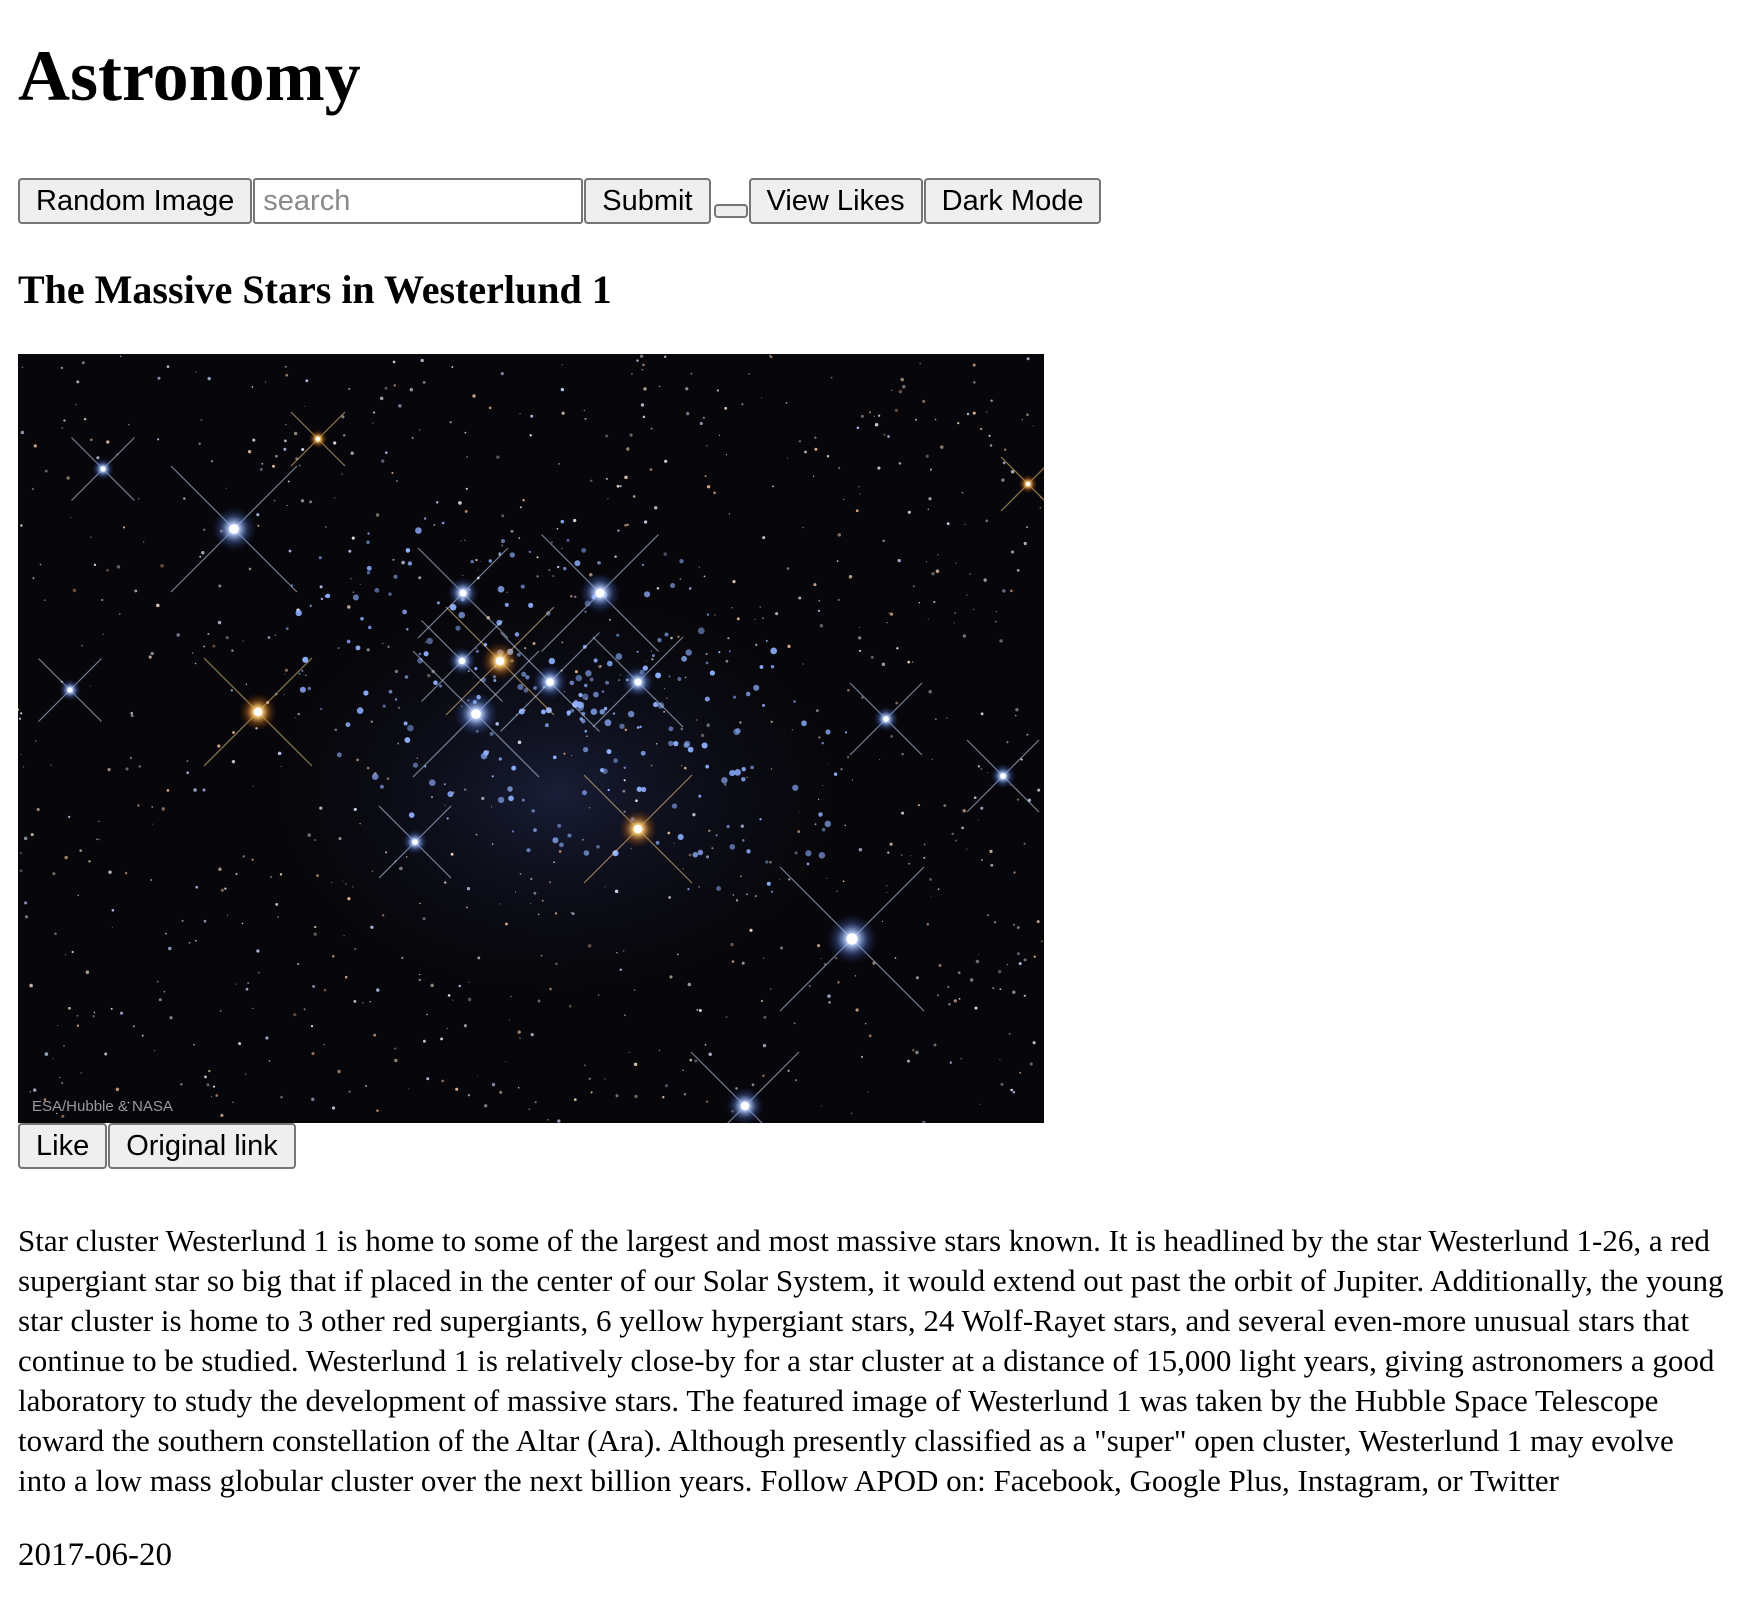 This screenshot has height=1618, width=1747. Describe the element at coordinates (102, 1106) in the screenshot. I see `image-credit: ESA/Hubble & NASA` at that location.